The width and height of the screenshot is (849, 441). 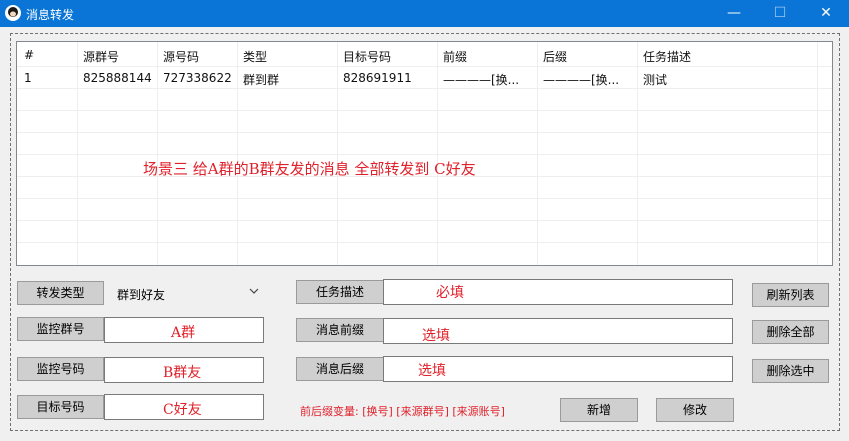 I want to click on prefix-value: 选填, so click(x=436, y=336).